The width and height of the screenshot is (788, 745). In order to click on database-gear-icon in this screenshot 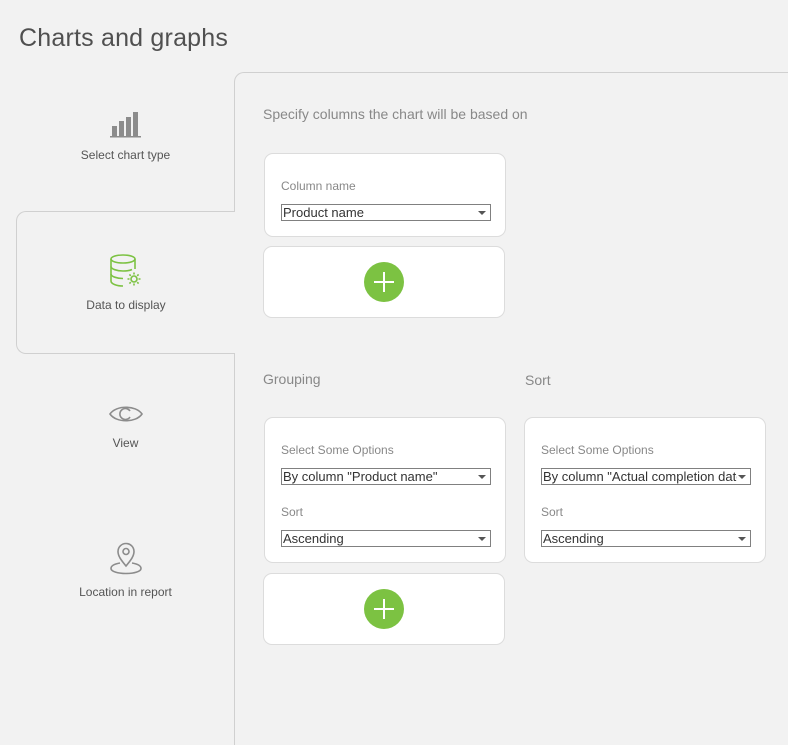, I will do `click(126, 270)`.